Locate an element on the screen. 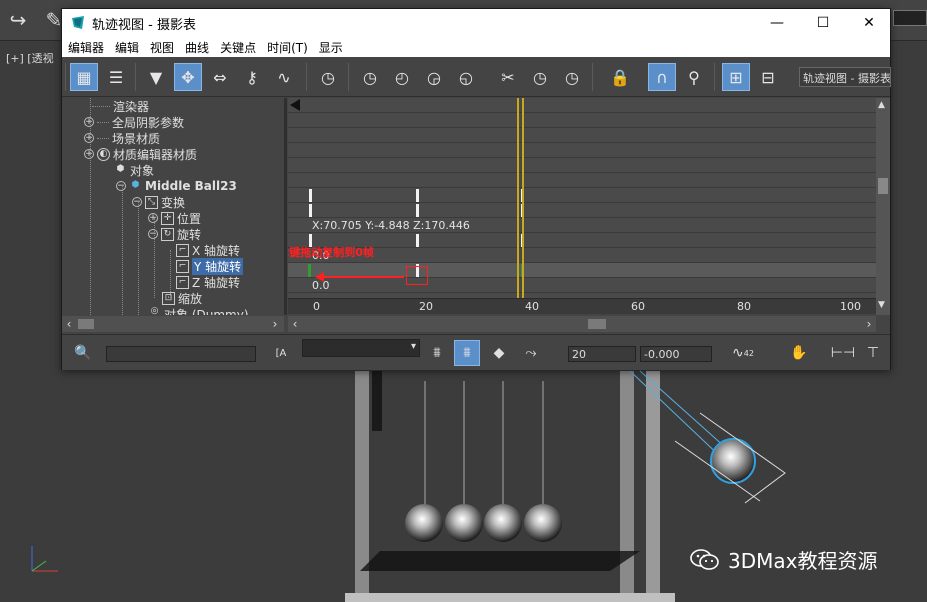  zoom-selected-icon: 🔍 is located at coordinates (83, 353).